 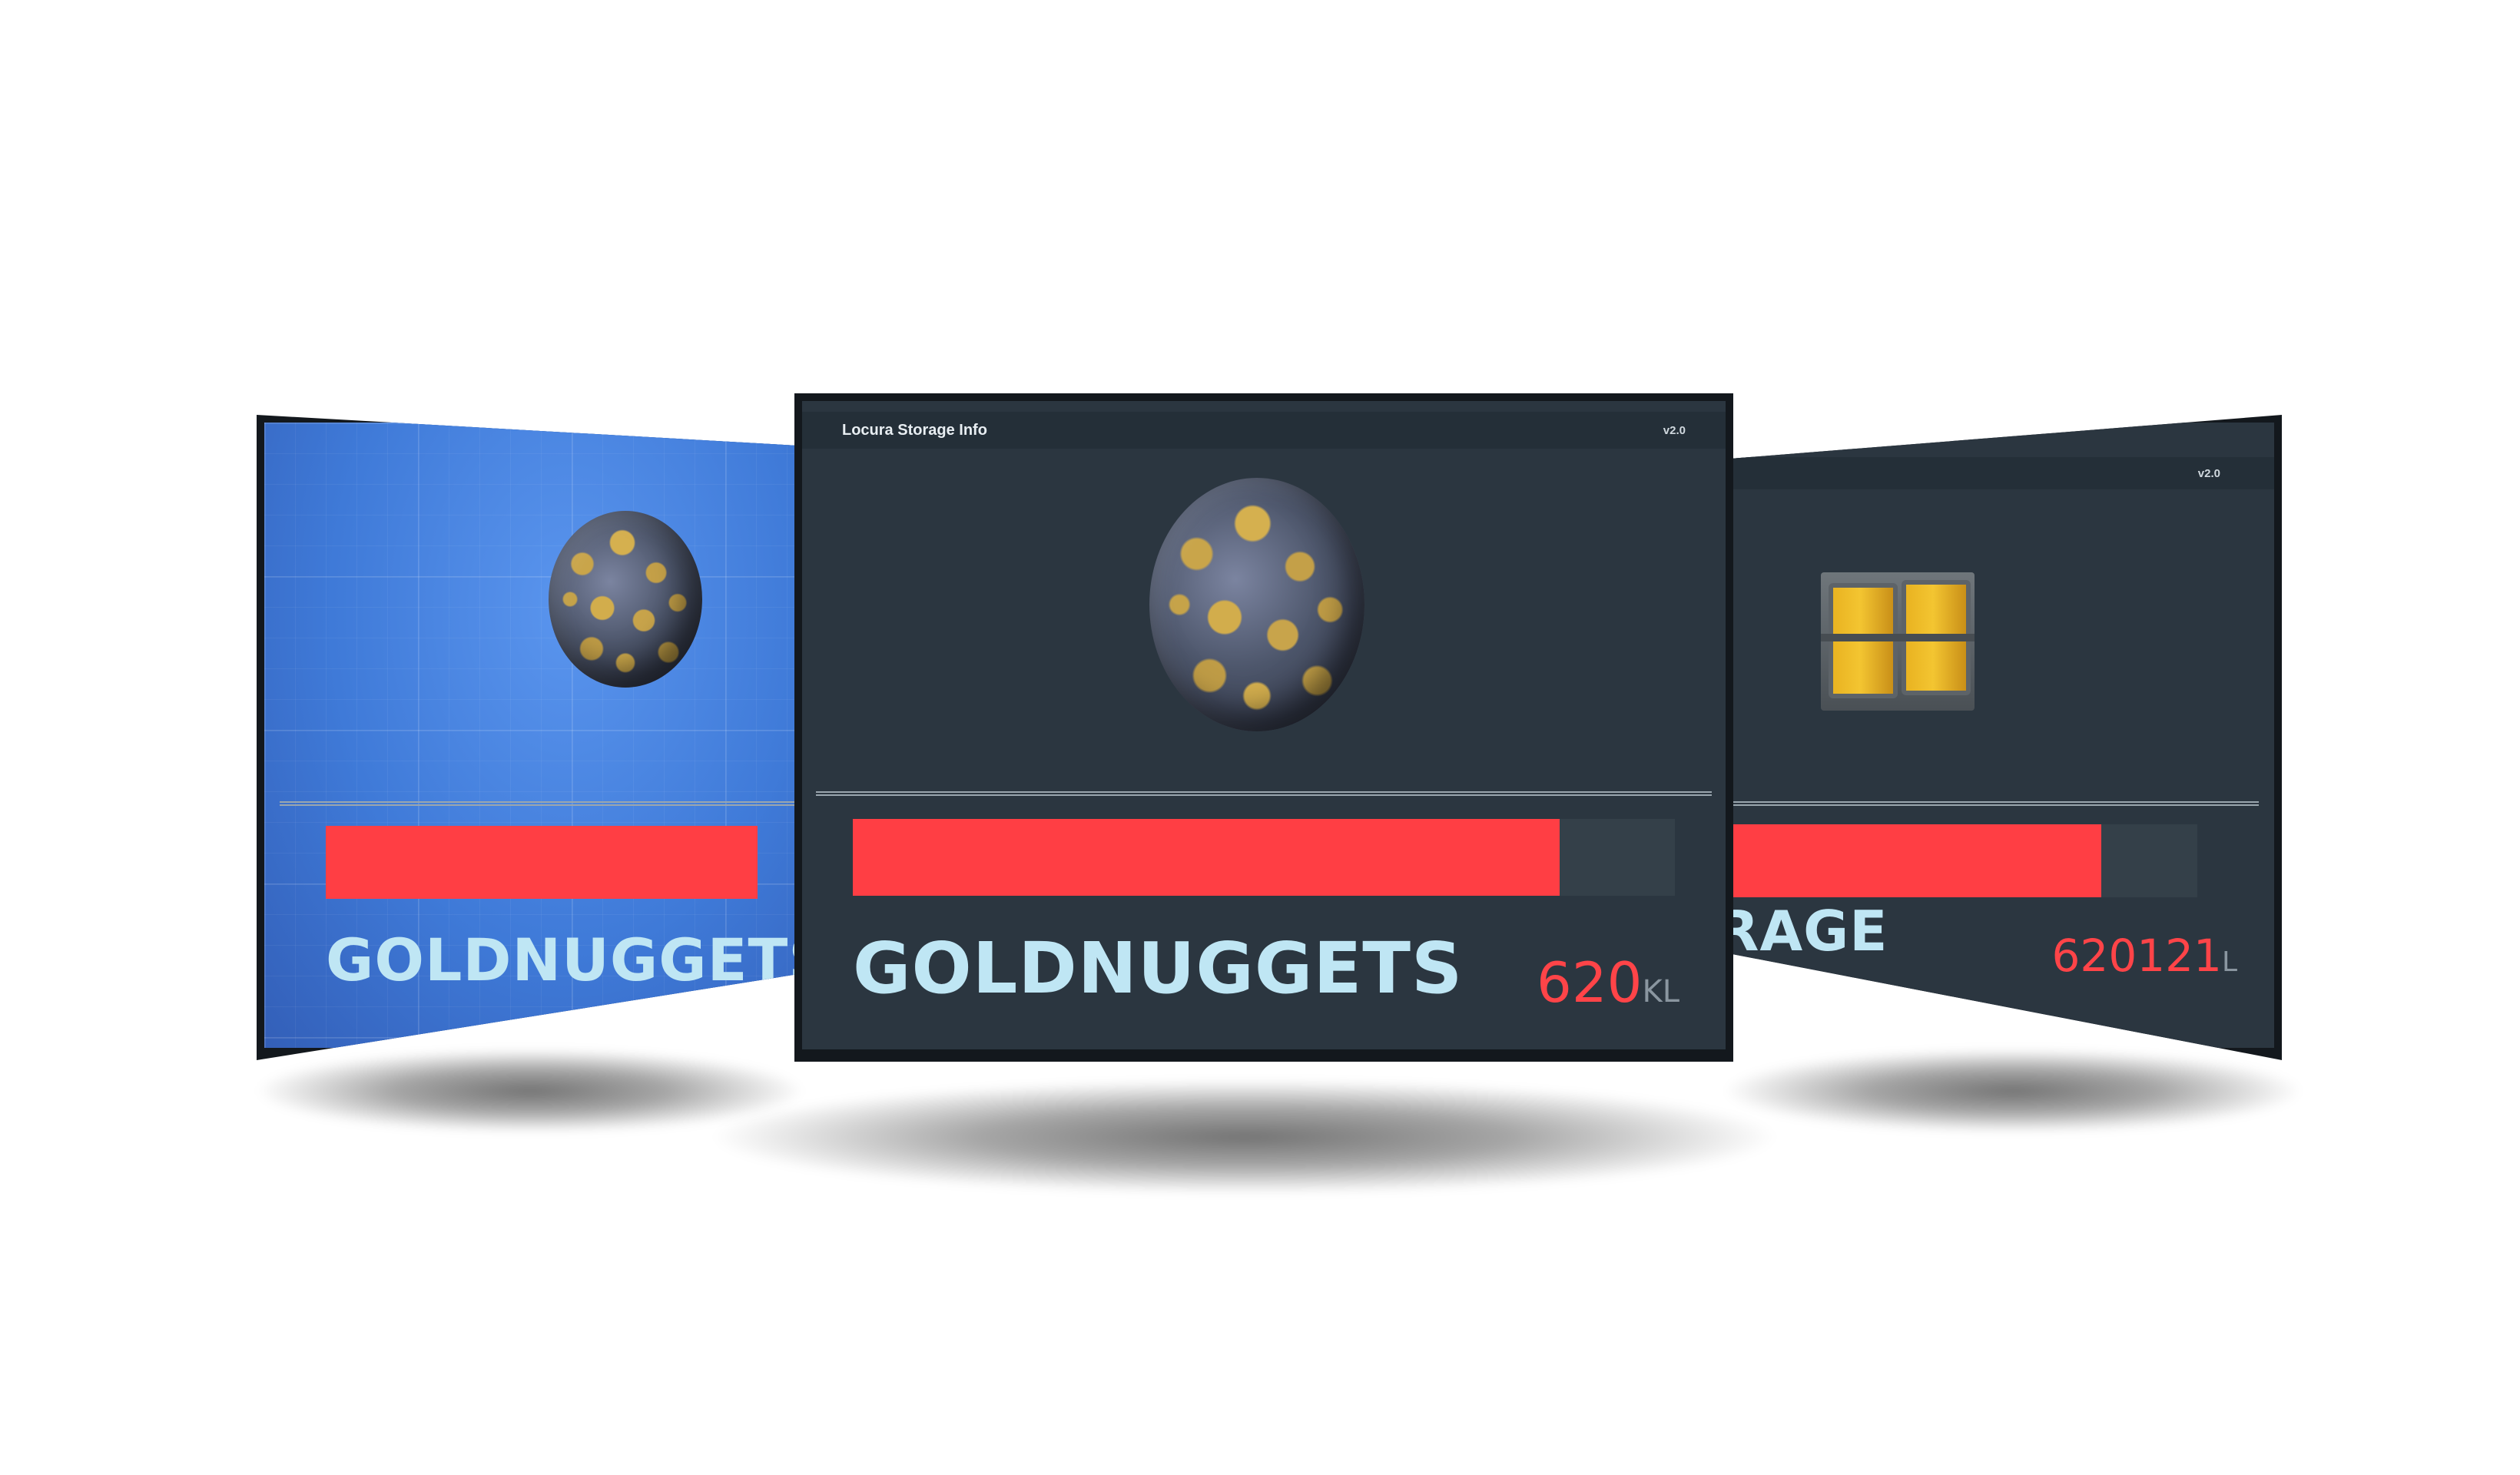 I want to click on left-progress-bar, so click(x=571, y=862).